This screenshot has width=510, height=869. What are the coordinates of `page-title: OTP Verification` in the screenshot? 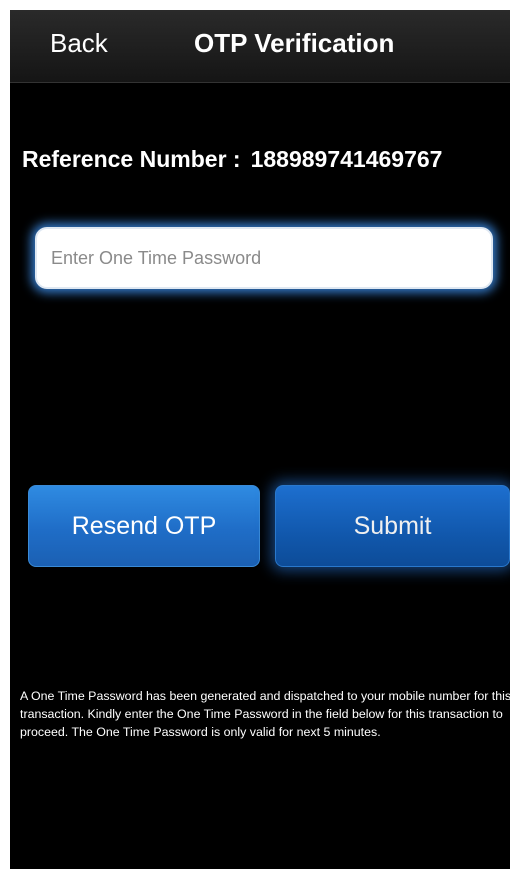 It's located at (294, 43).